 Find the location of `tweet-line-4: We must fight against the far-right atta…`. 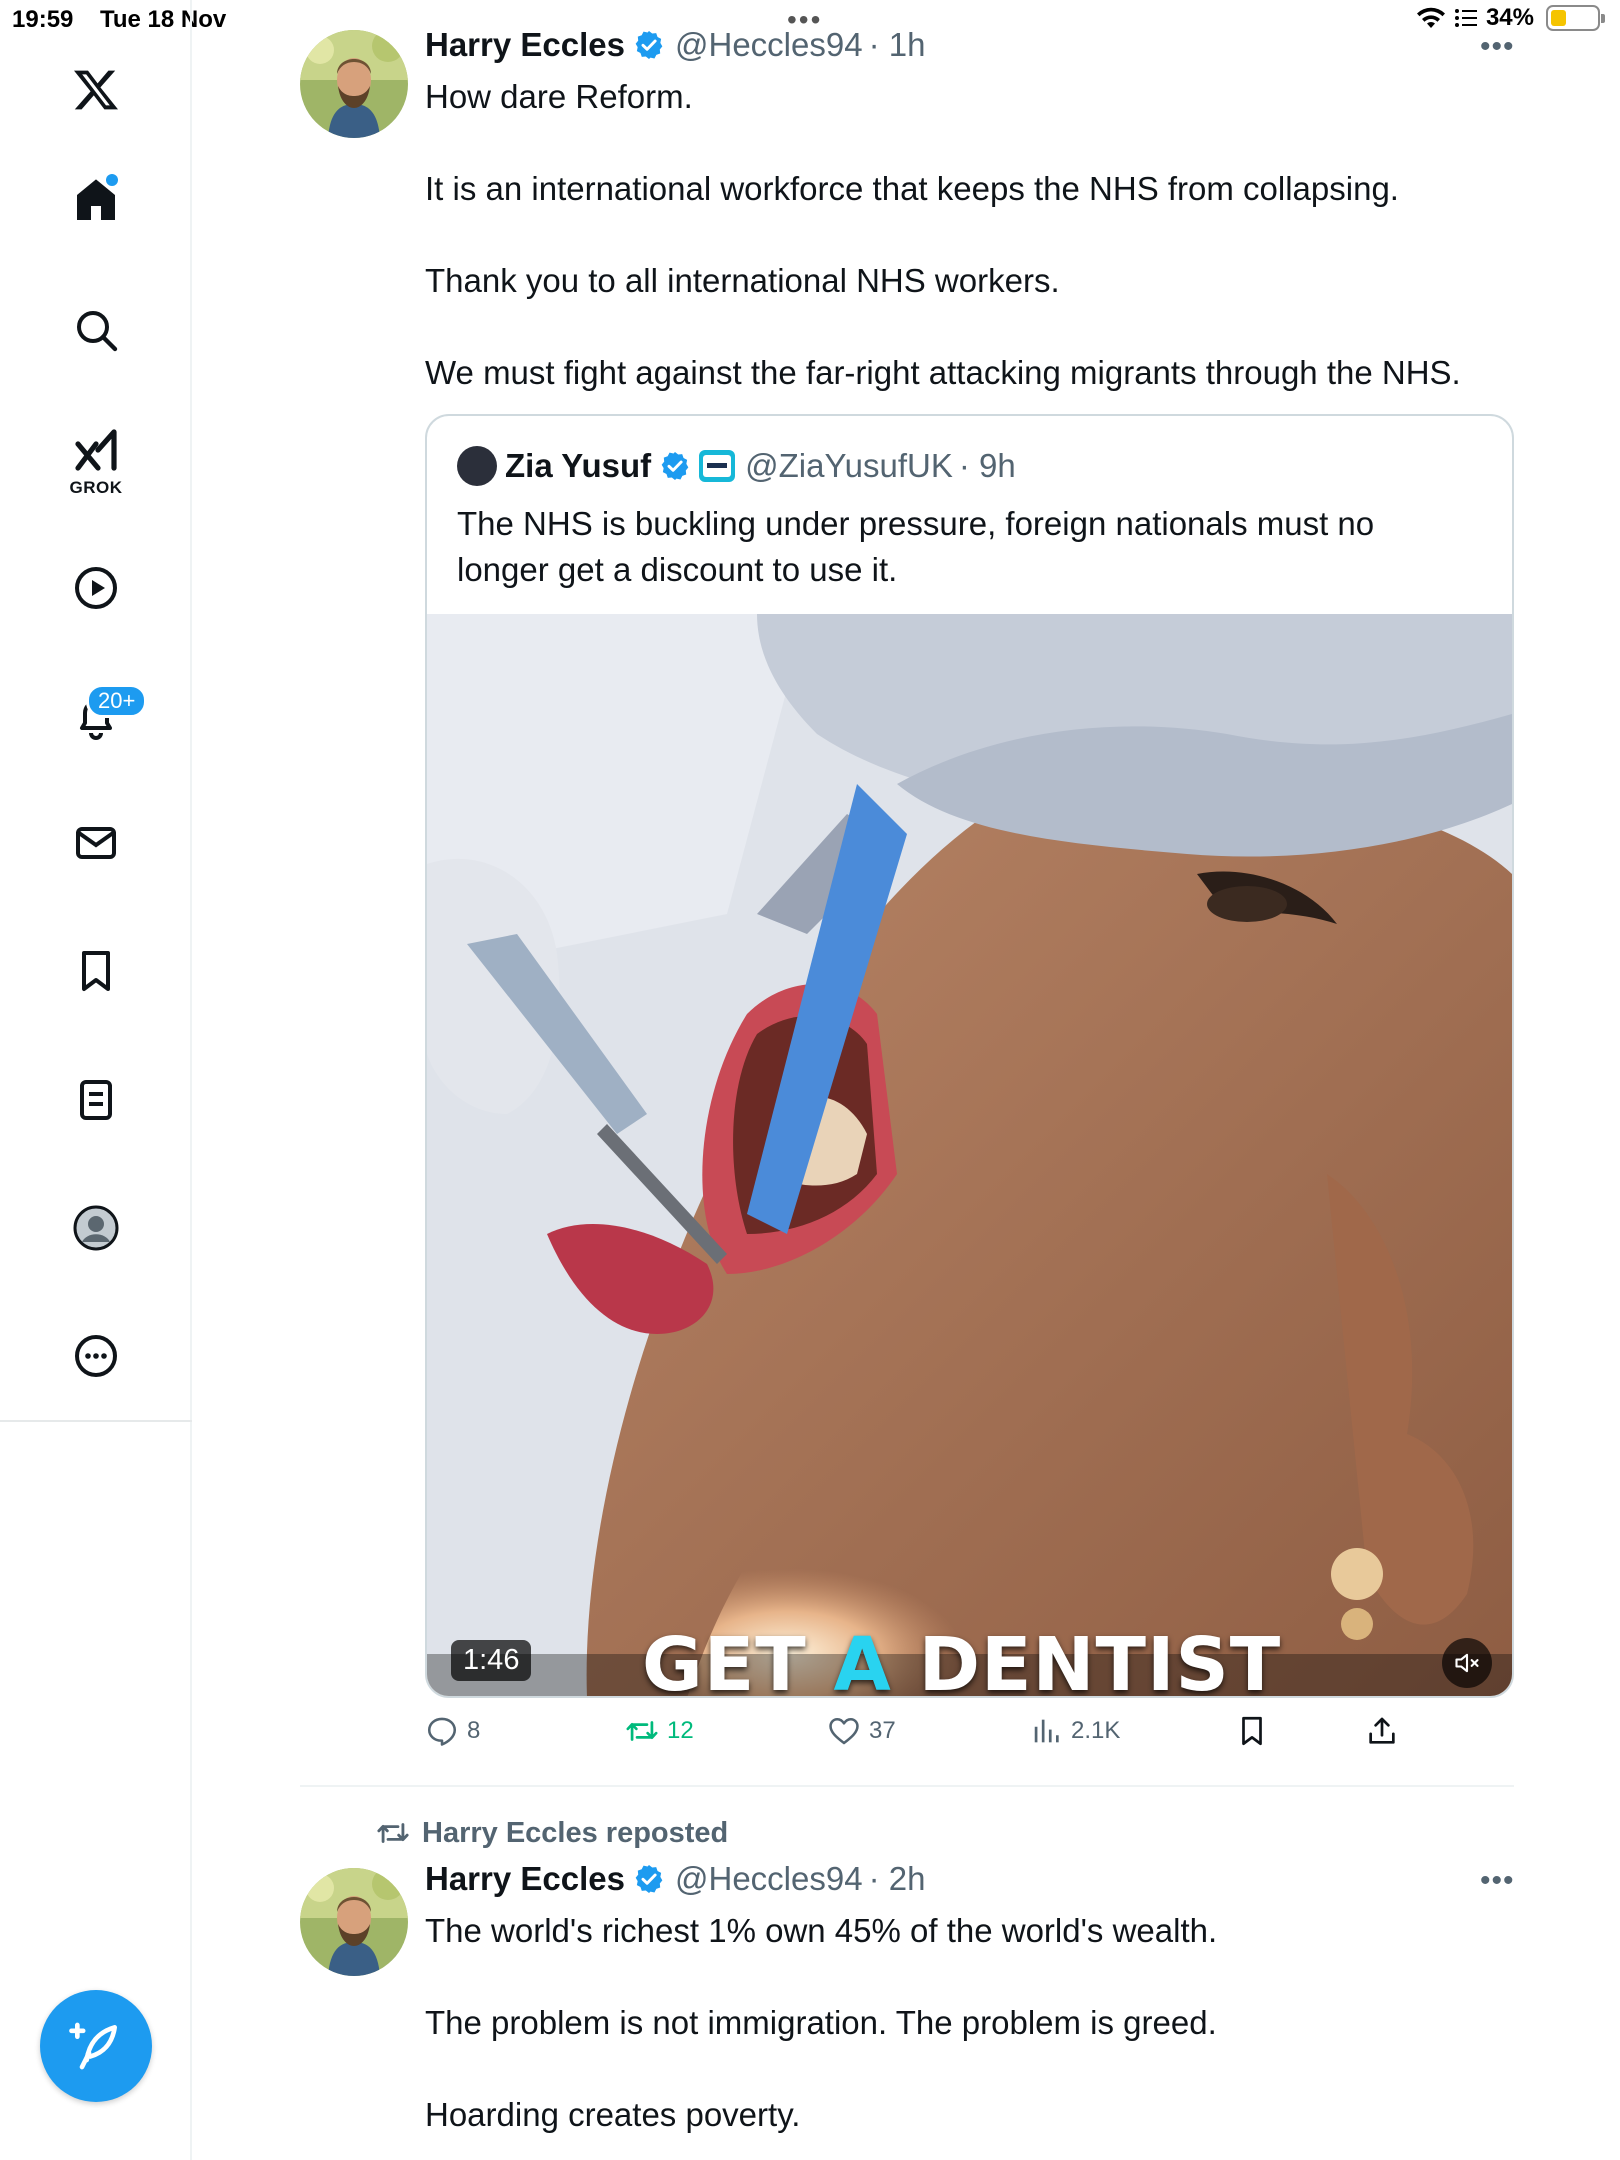

tweet-line-4: We must fight against the far-right atta… is located at coordinates (943, 372).